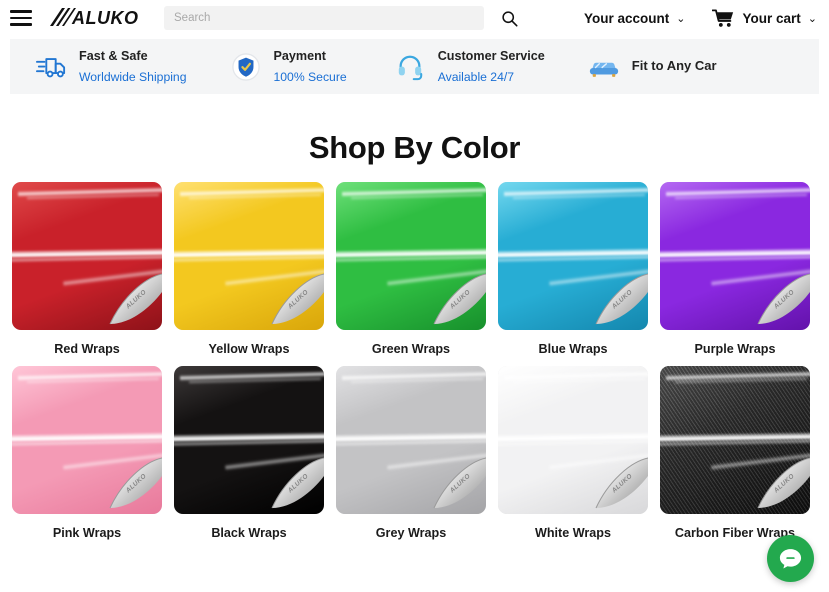 This screenshot has width=829, height=592. I want to click on color-card: ALUKO Black Wraps, so click(249, 453).